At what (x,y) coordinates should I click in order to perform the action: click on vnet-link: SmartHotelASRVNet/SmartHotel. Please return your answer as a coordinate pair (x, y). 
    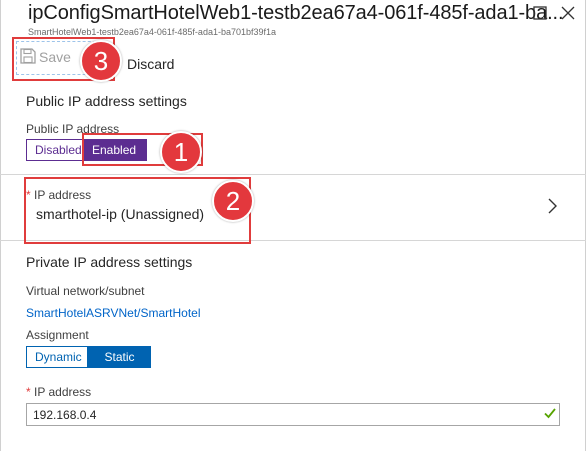
    Looking at the image, I should click on (113, 313).